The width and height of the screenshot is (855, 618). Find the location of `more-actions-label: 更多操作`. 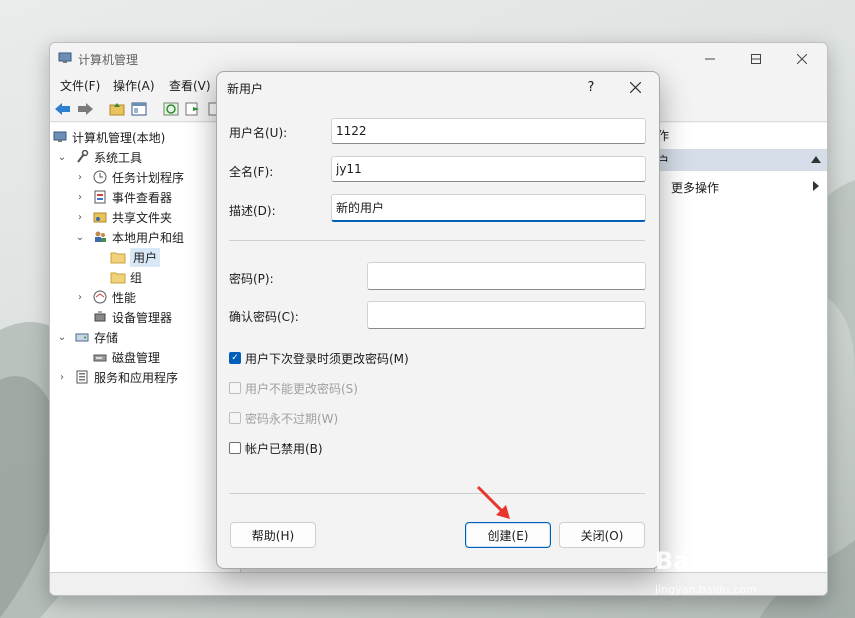

more-actions-label: 更多操作 is located at coordinates (695, 188).